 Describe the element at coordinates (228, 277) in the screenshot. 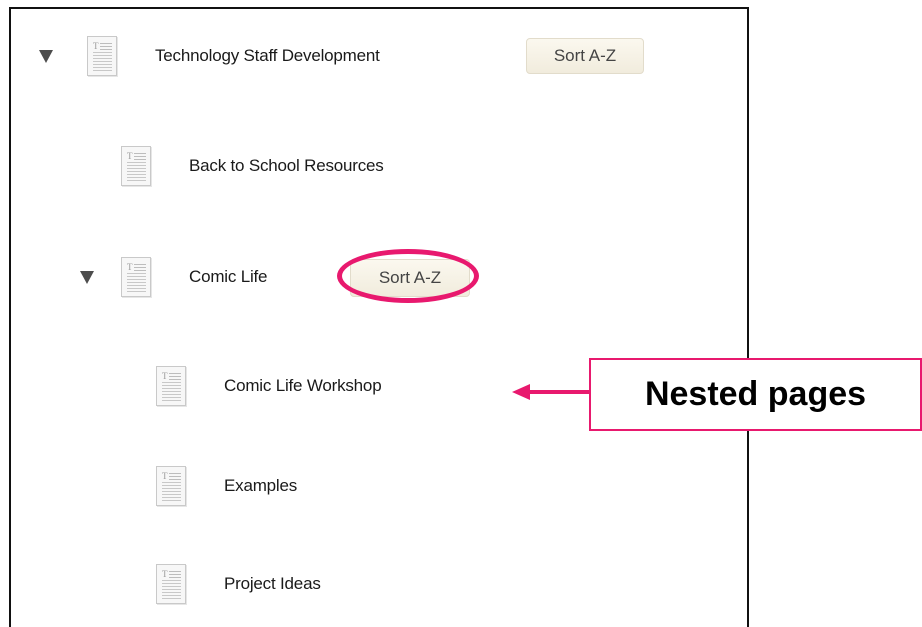

I see `tree-item-label: Comic Life` at that location.